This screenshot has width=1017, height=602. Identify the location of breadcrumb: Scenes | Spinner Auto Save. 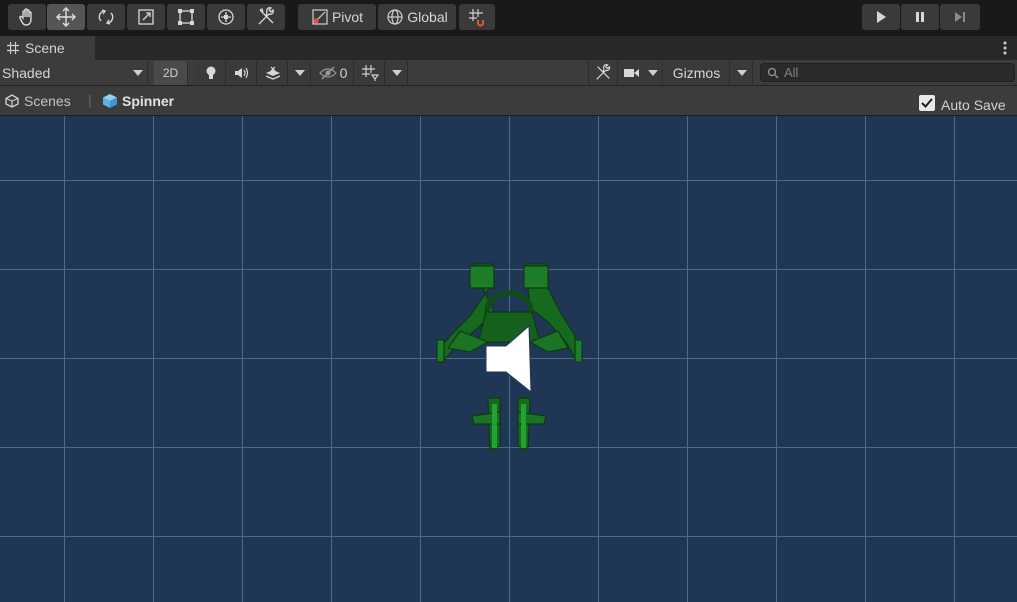
(508, 101).